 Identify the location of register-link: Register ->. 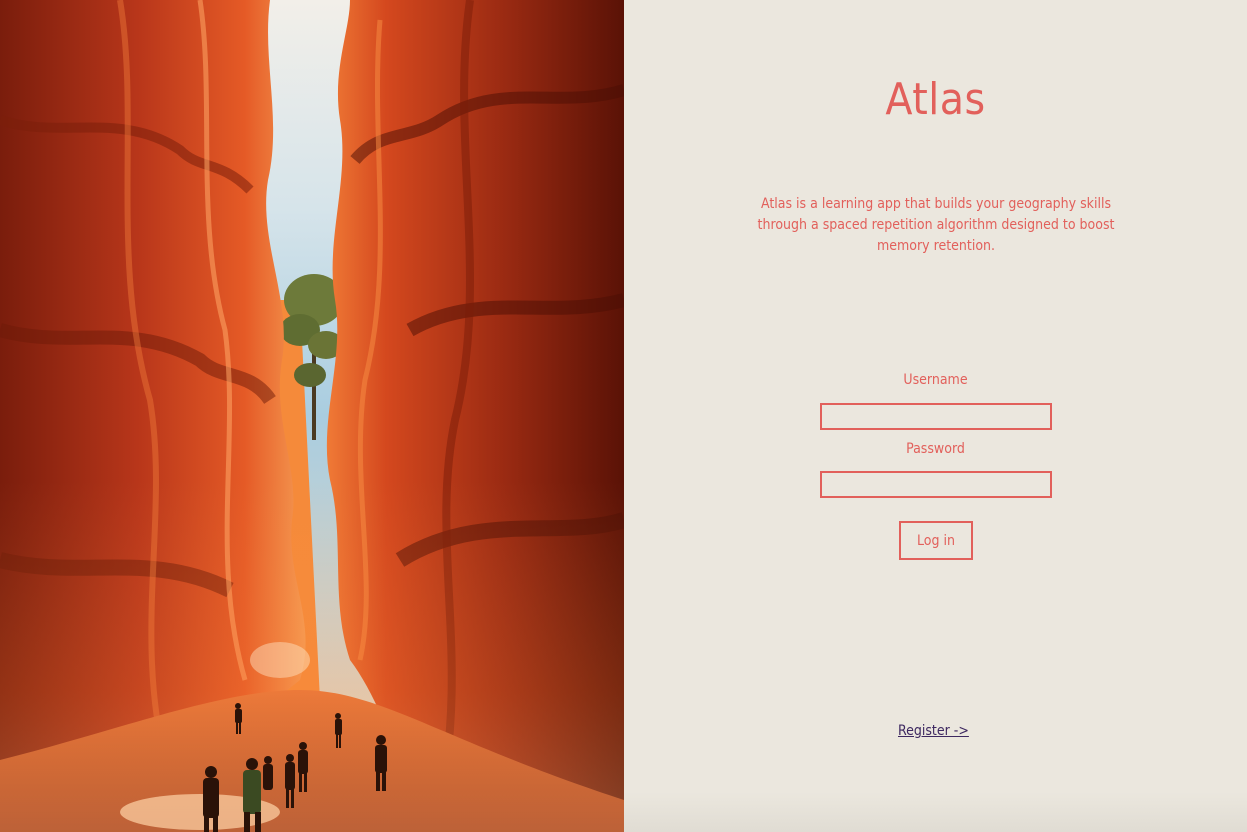
(933, 731).